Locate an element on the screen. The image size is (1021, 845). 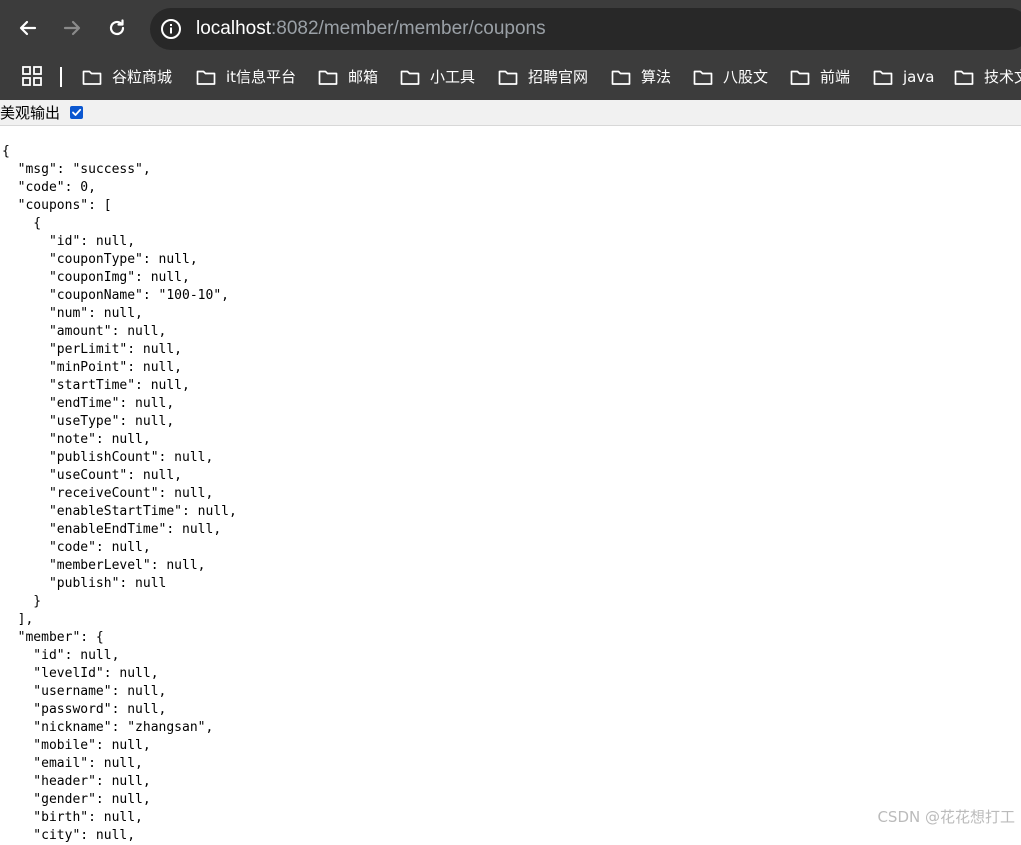
url-text: localhost:8082/member/member/coupons is located at coordinates (371, 29).